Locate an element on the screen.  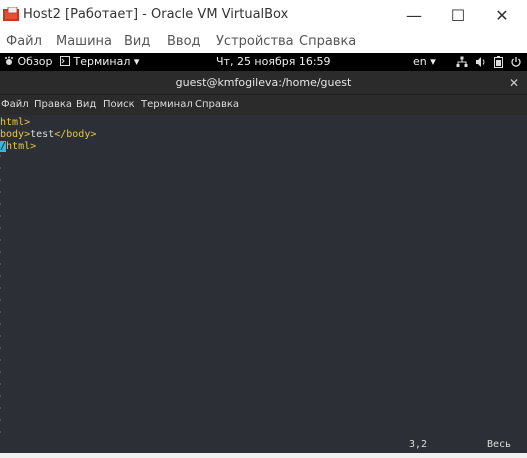
activities-button: Обзор is located at coordinates (28, 61).